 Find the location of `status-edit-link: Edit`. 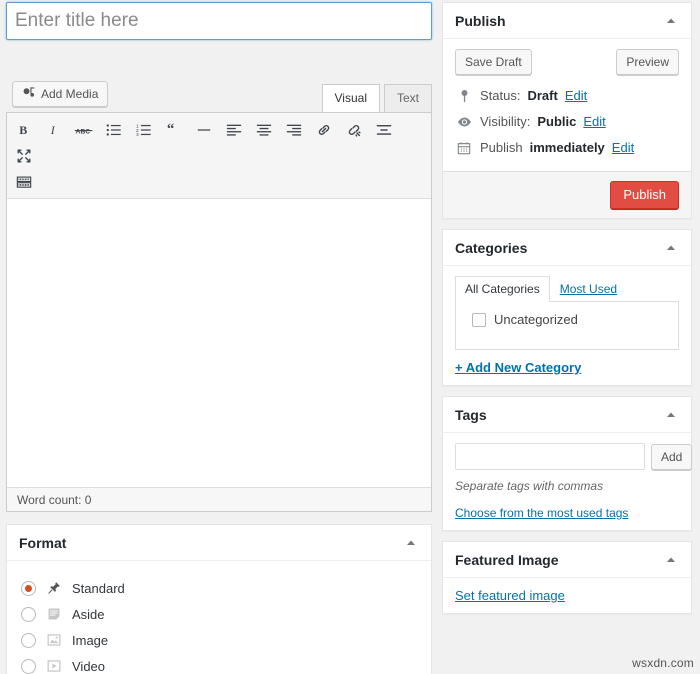

status-edit-link: Edit is located at coordinates (576, 96).